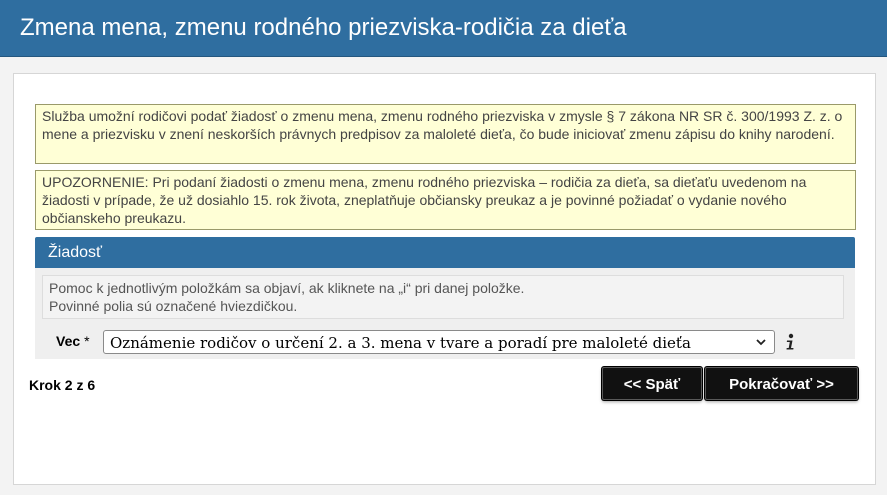  I want to click on help-line: Povinné polia sú označené hviezdičkou., so click(173, 306).